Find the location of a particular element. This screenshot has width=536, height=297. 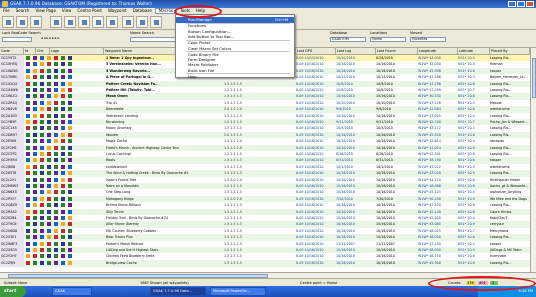

maximize-icon is located at coordinates (521, 4).